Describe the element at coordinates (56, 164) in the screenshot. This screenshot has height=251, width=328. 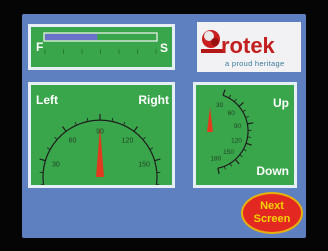
I see `speed-gauge-tick-label: 30` at that location.